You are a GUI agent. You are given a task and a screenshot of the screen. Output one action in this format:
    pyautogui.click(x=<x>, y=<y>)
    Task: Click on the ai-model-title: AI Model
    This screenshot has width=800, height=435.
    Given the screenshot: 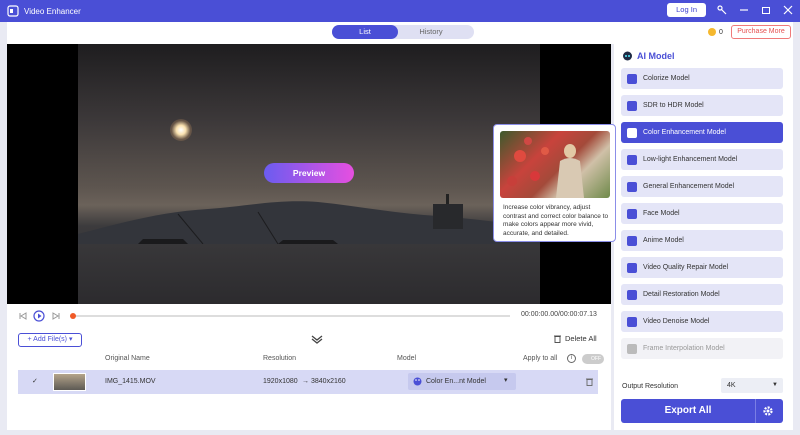 What is the action you would take?
    pyautogui.click(x=656, y=55)
    